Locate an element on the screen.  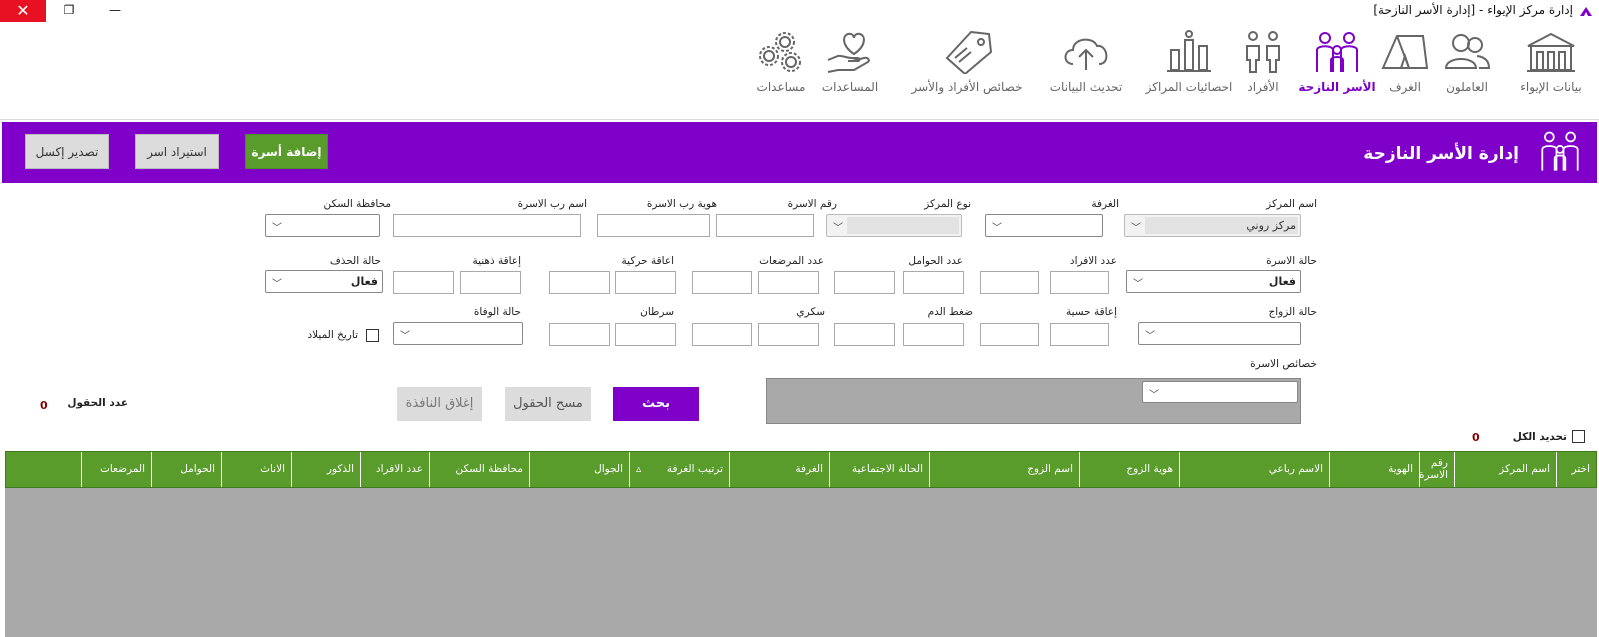
cancer-input is located at coordinates (645, 334).